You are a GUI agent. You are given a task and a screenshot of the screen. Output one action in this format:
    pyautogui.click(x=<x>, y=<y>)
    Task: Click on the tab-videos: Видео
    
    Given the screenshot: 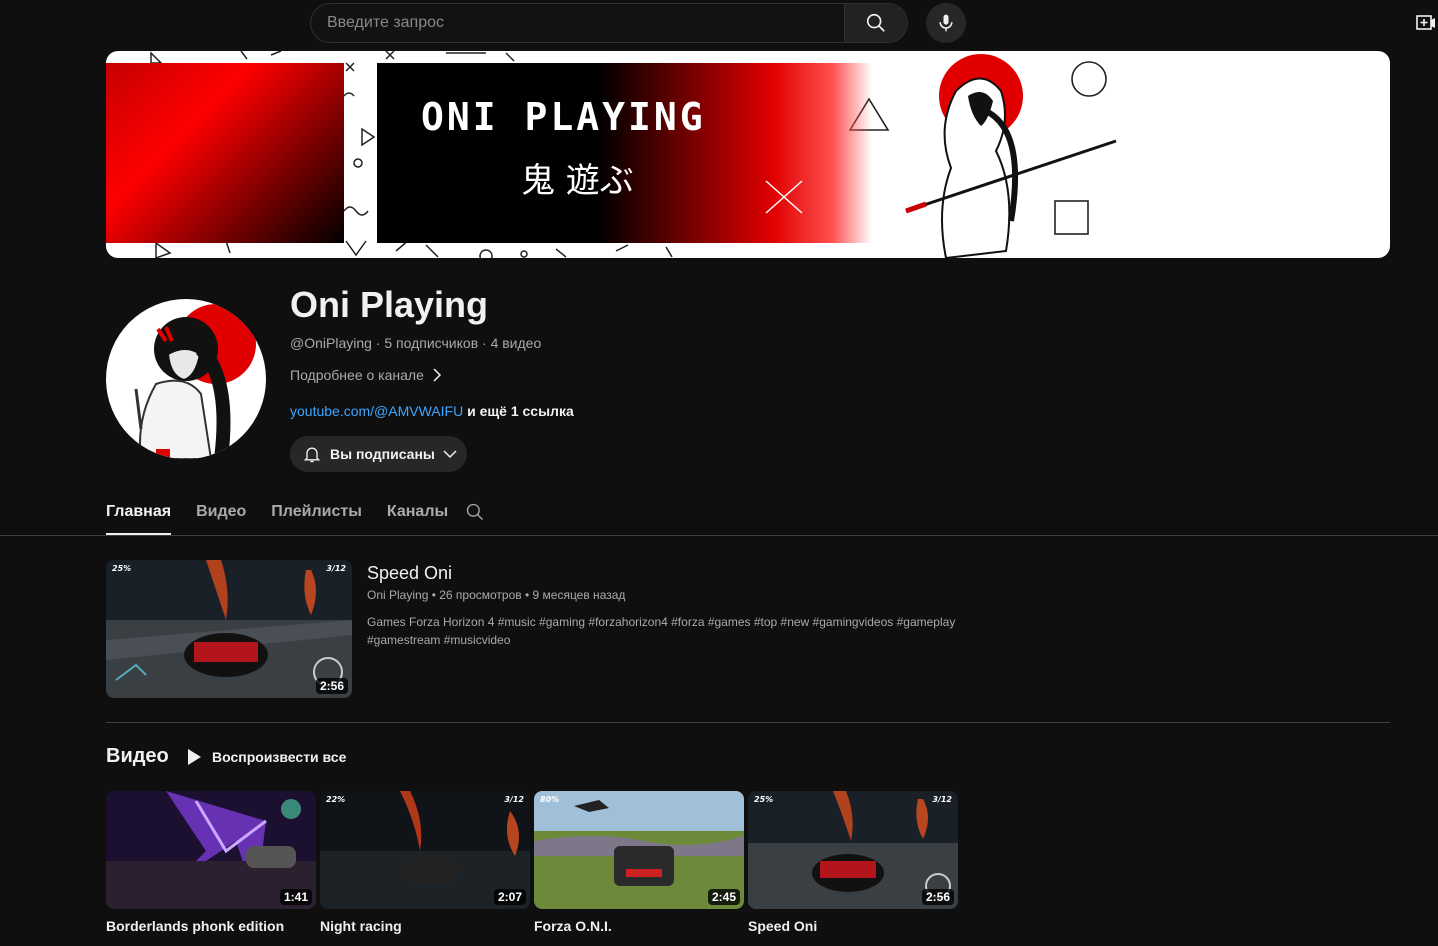 What is the action you would take?
    pyautogui.click(x=221, y=517)
    